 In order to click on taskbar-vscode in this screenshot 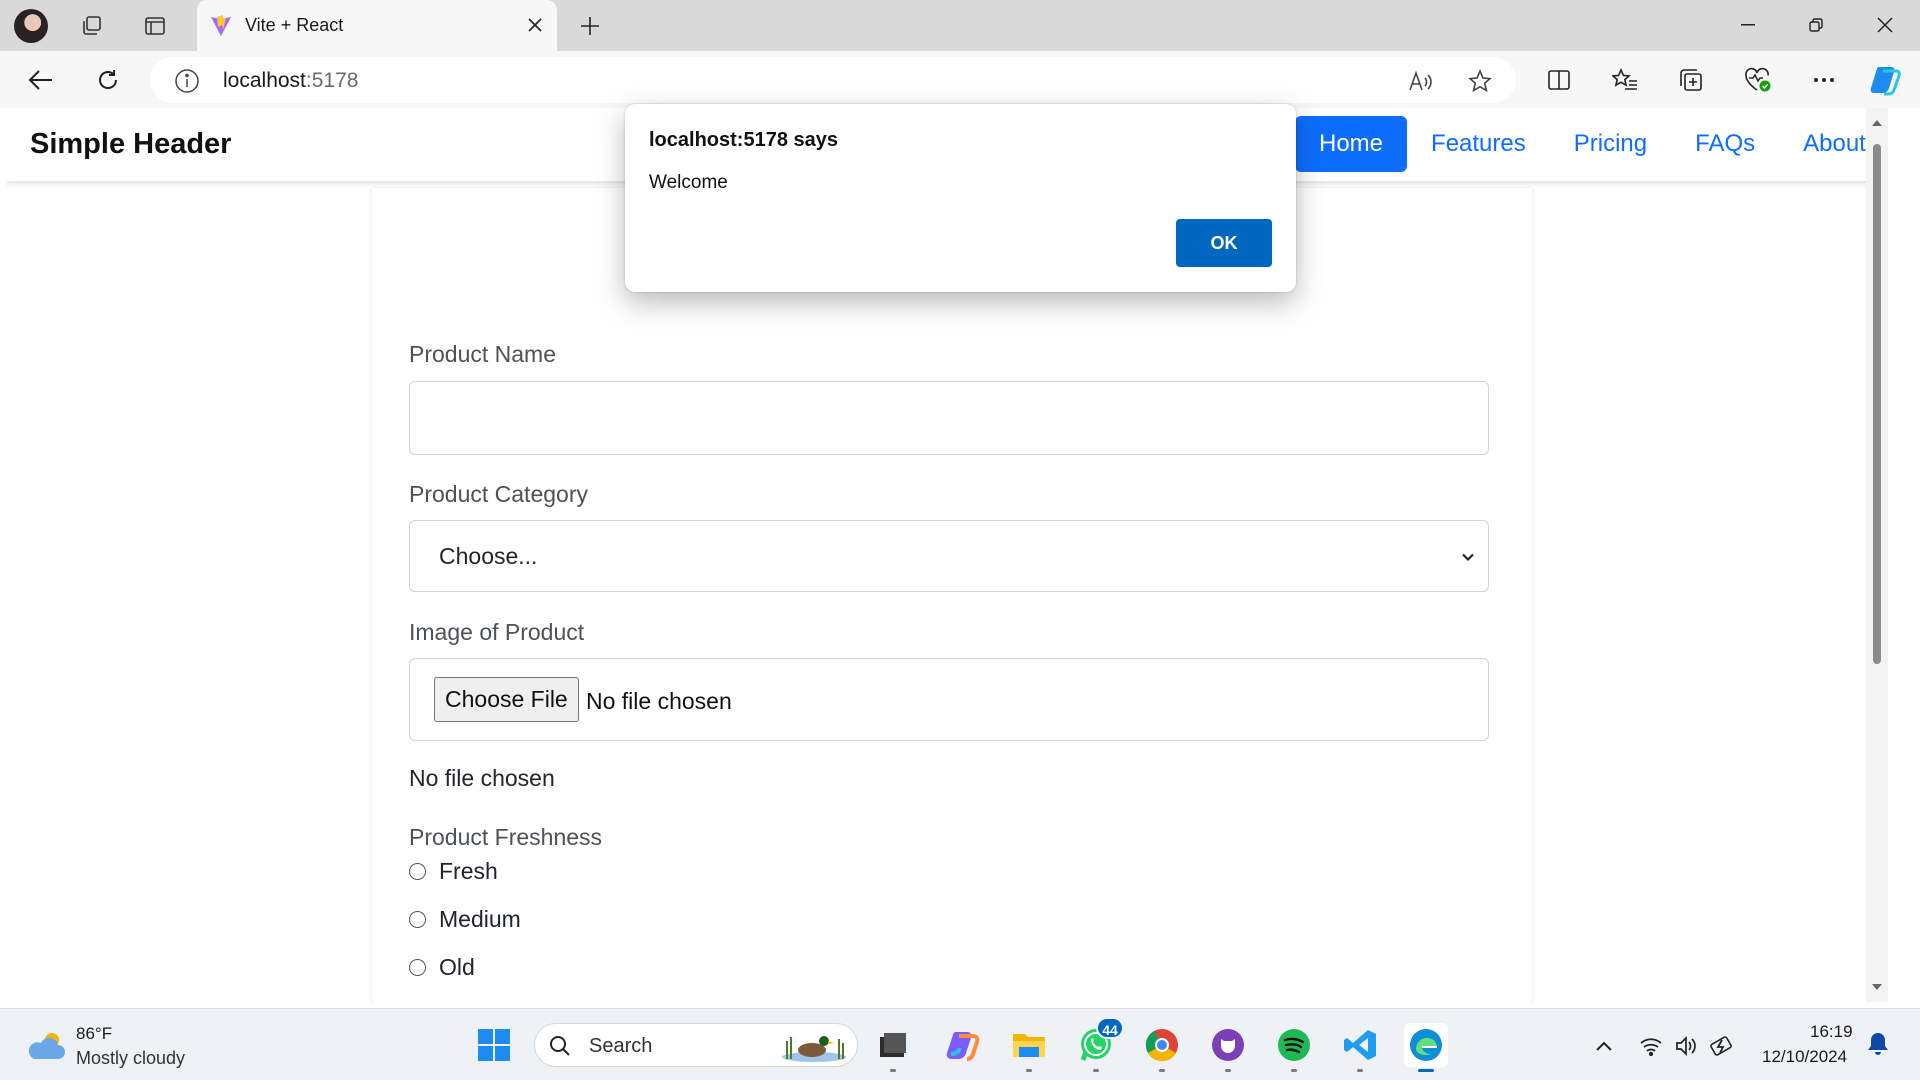, I will do `click(1360, 1047)`.